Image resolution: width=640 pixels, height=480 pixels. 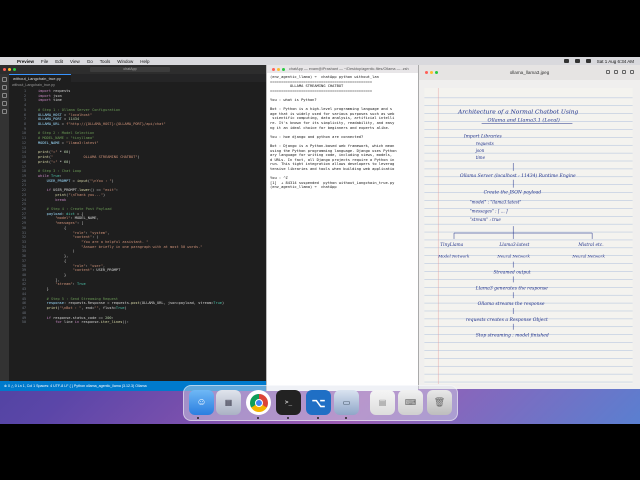 I want to click on menu-app-name: Preview, so click(x=25, y=61).